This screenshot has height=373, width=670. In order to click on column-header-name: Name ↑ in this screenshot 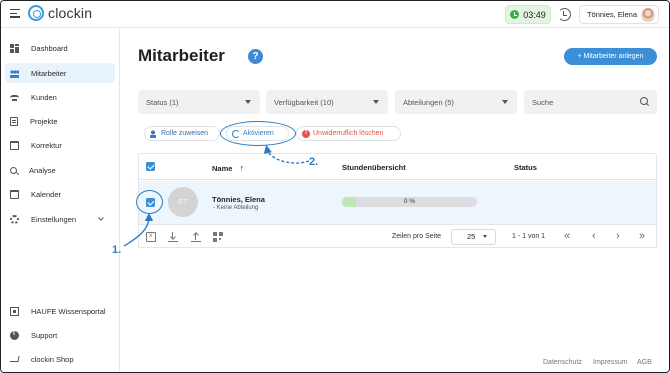, I will do `click(228, 168)`.